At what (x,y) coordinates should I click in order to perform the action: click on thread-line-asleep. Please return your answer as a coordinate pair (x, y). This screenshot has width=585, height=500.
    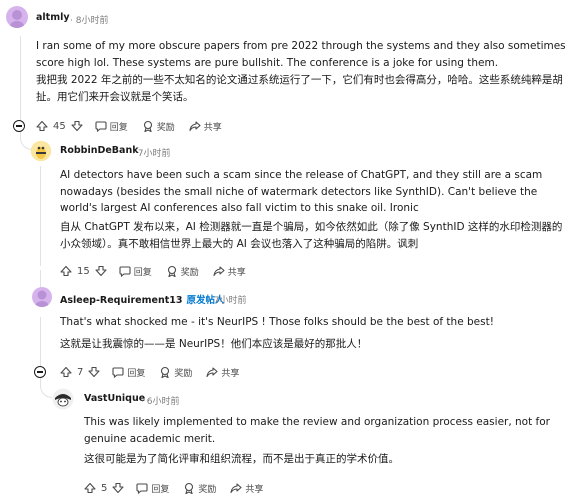
    Looking at the image, I should click on (40, 344).